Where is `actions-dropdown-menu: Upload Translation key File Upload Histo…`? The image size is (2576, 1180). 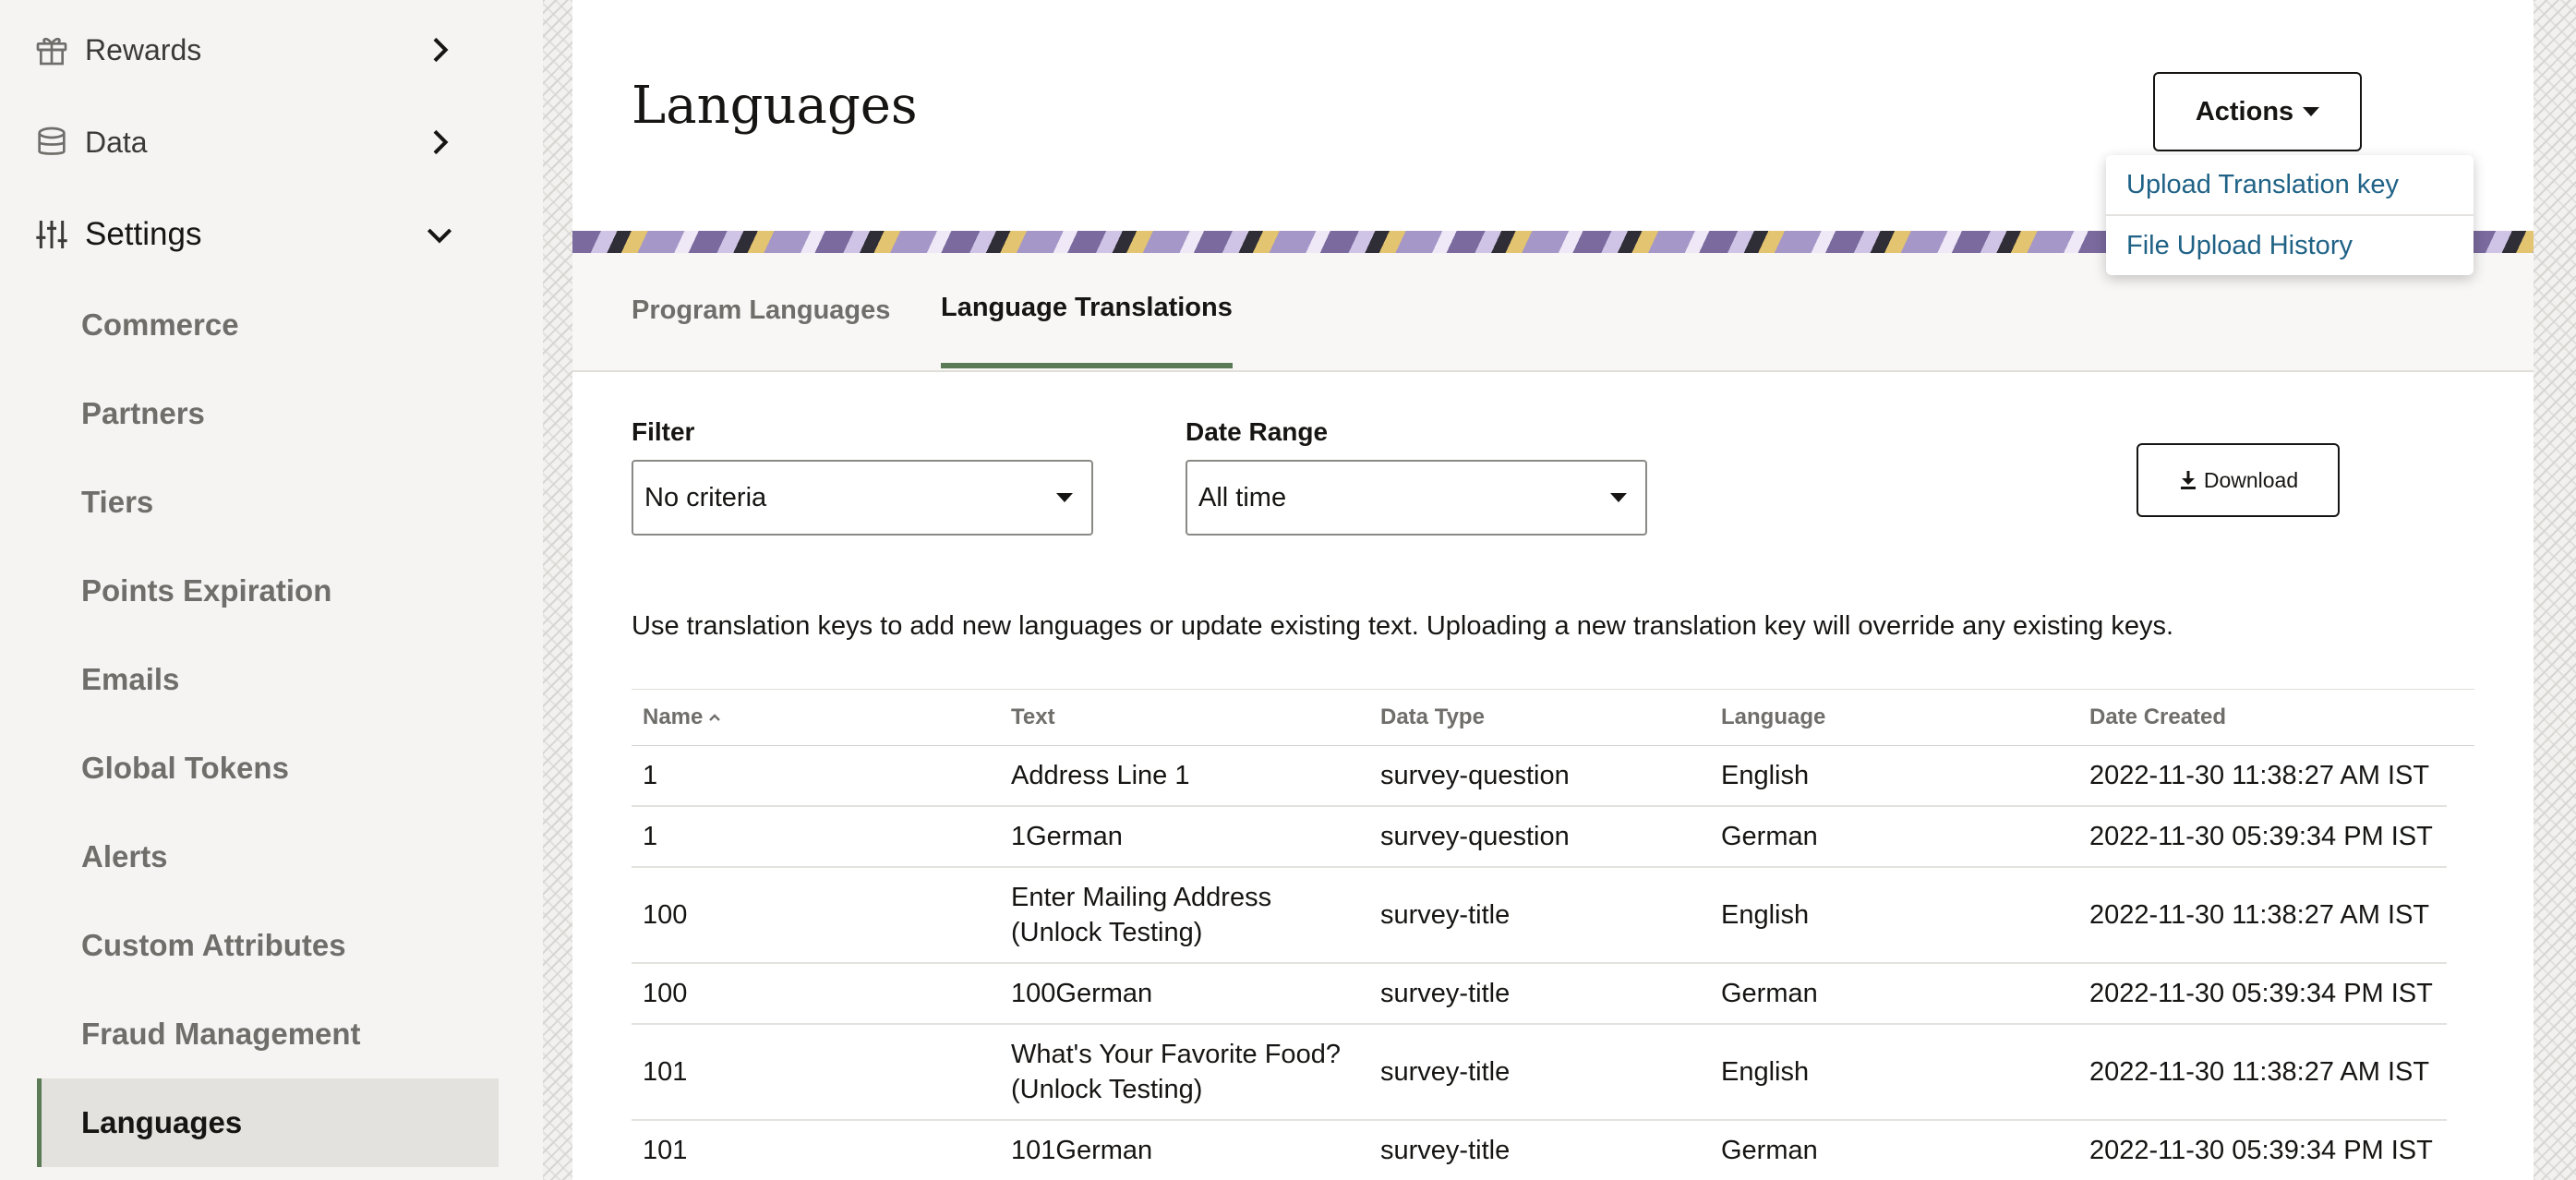 actions-dropdown-menu: Upload Translation key File Upload Histo… is located at coordinates (2290, 215).